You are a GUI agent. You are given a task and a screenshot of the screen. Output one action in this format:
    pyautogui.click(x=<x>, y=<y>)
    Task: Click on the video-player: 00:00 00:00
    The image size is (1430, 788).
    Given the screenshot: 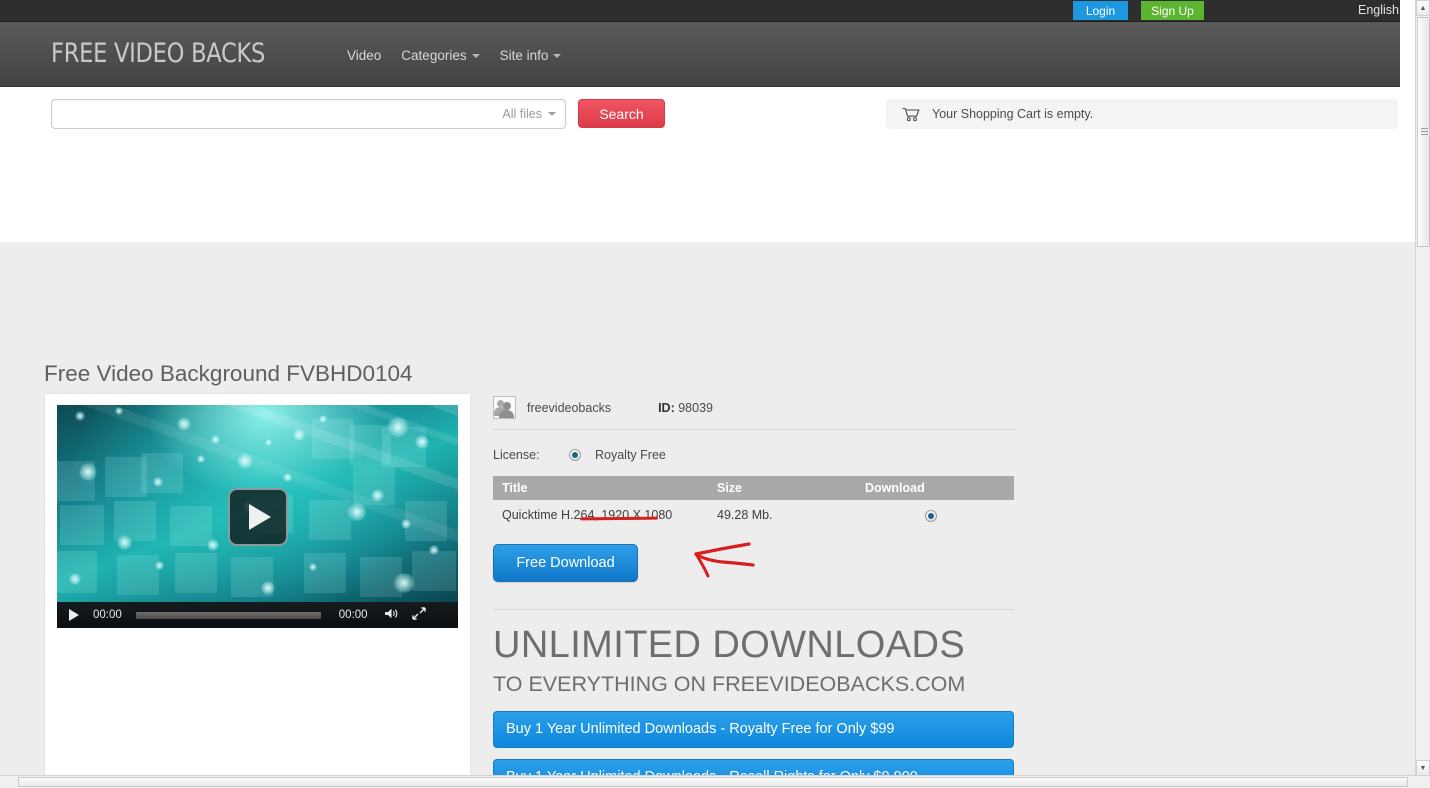 What is the action you would take?
    pyautogui.click(x=257, y=516)
    